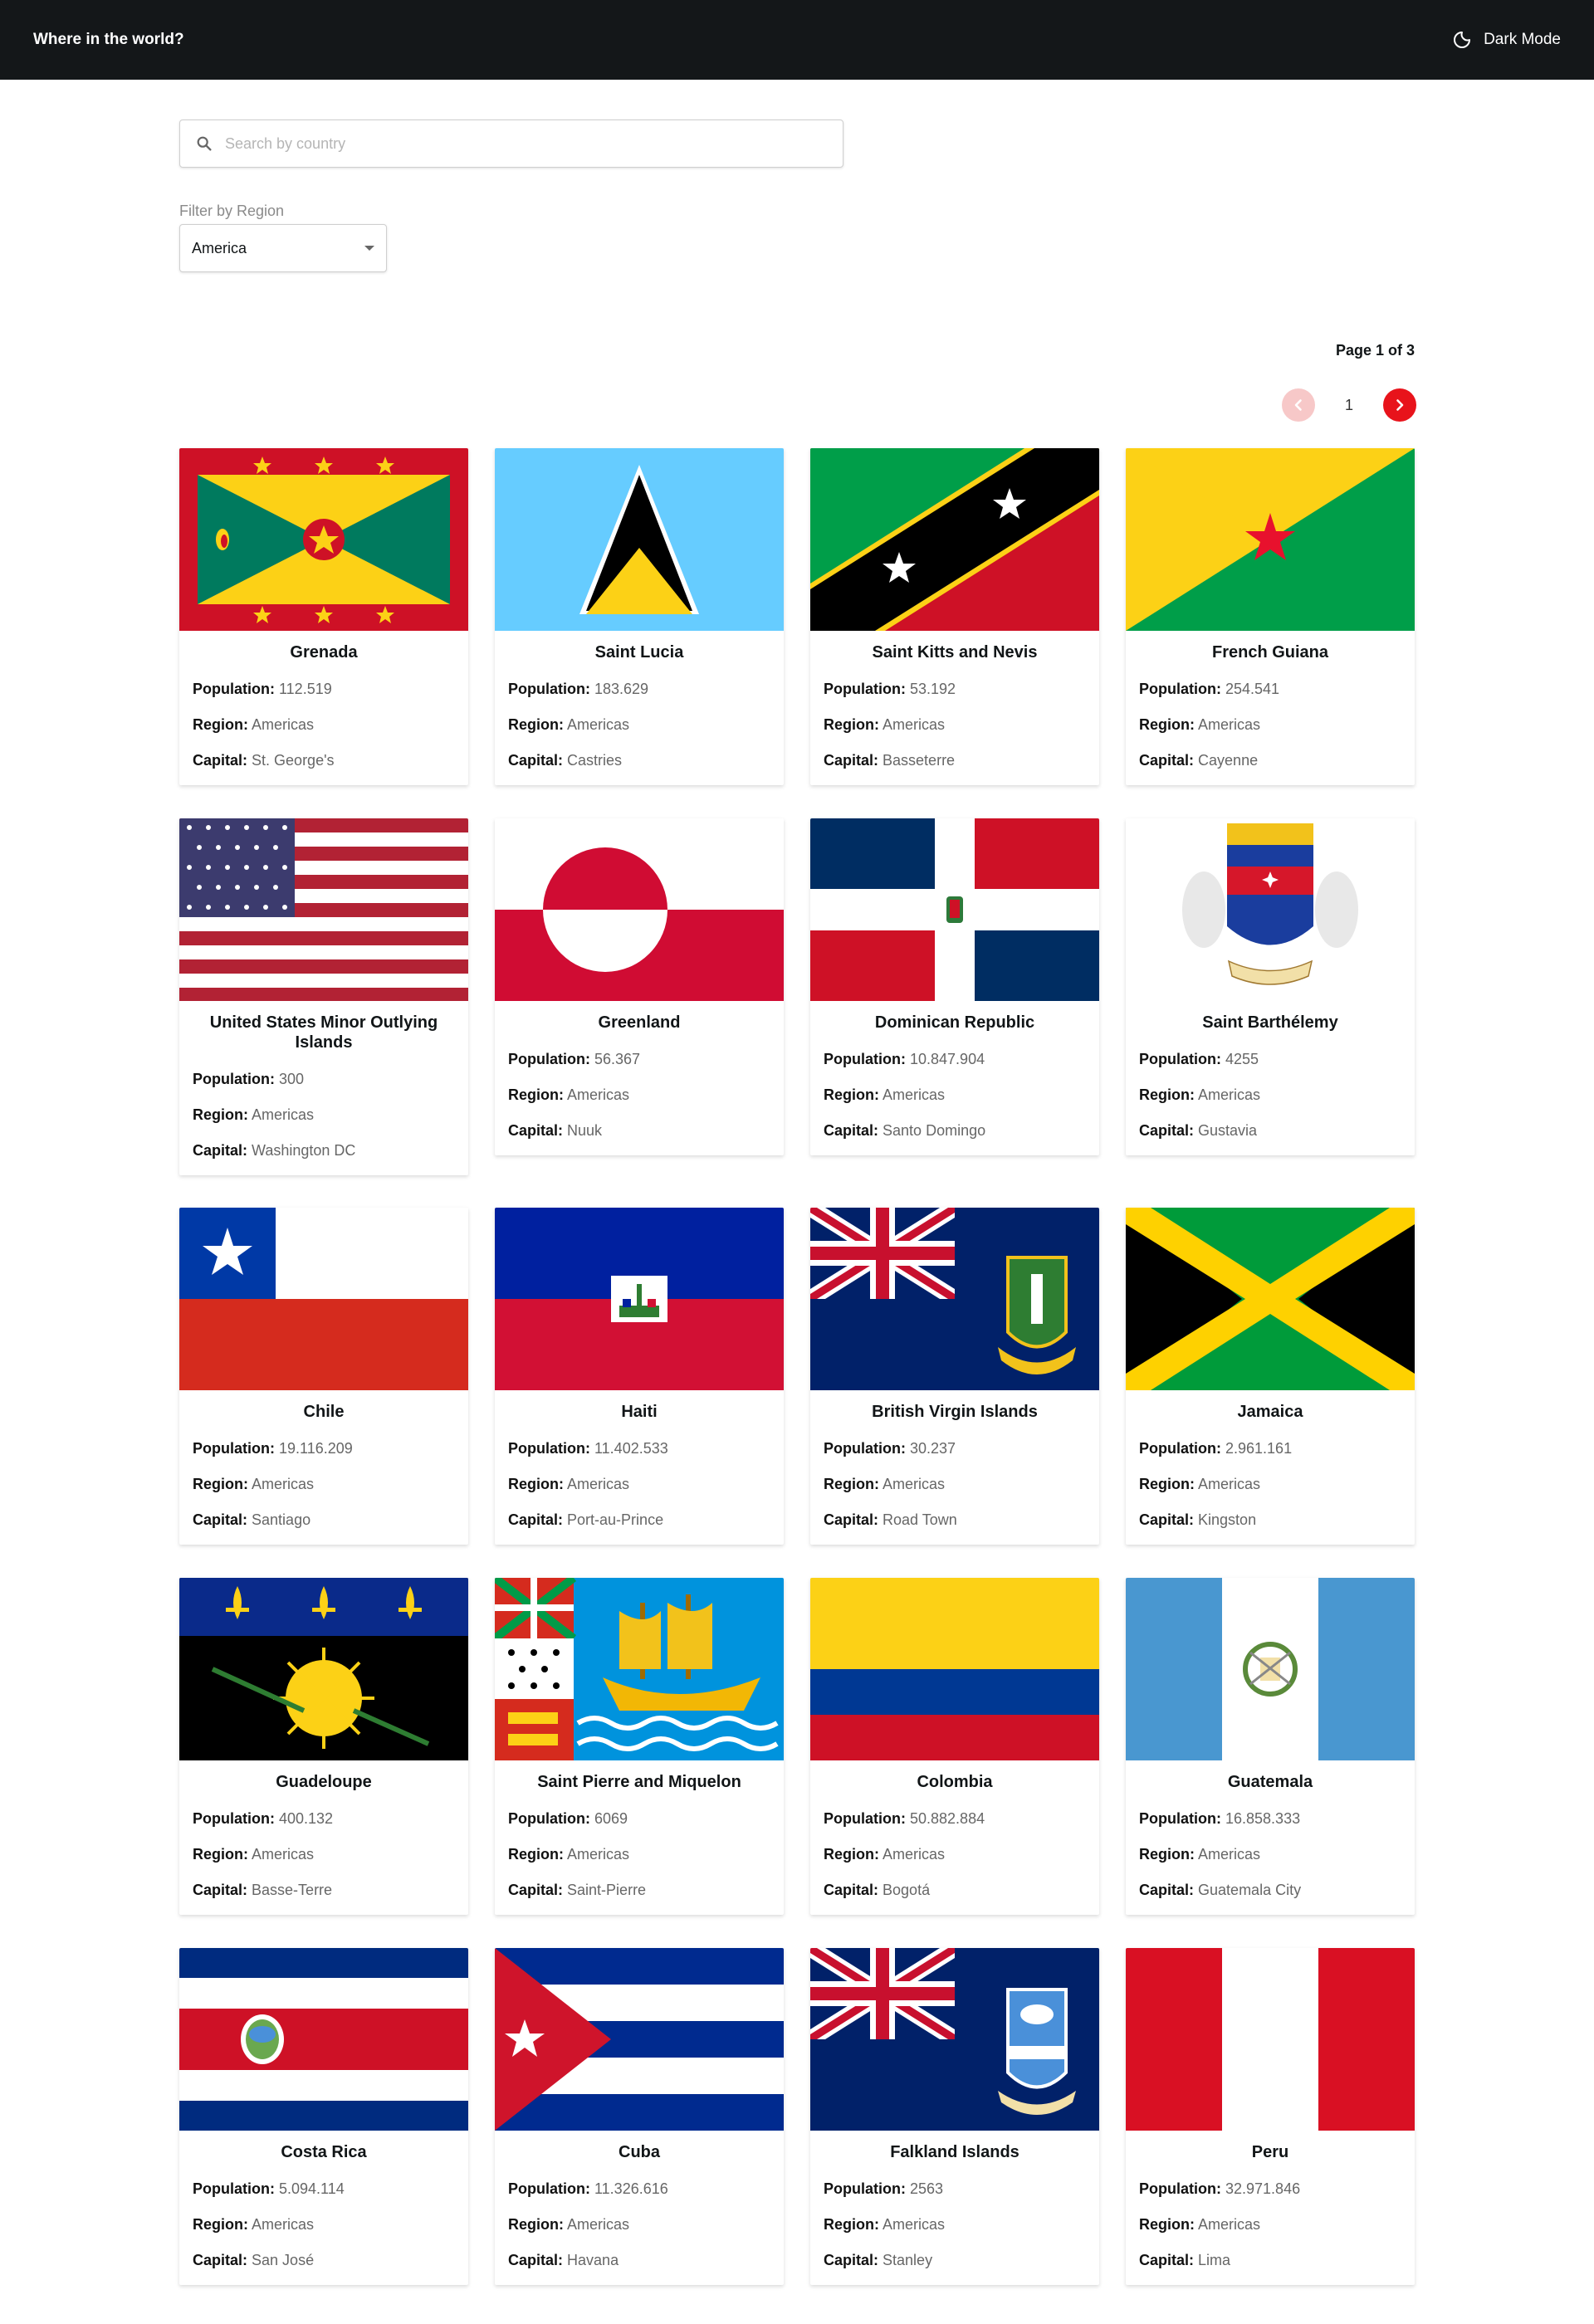  I want to click on saint-pierre-and-miquelon-flag-image, so click(639, 1669).